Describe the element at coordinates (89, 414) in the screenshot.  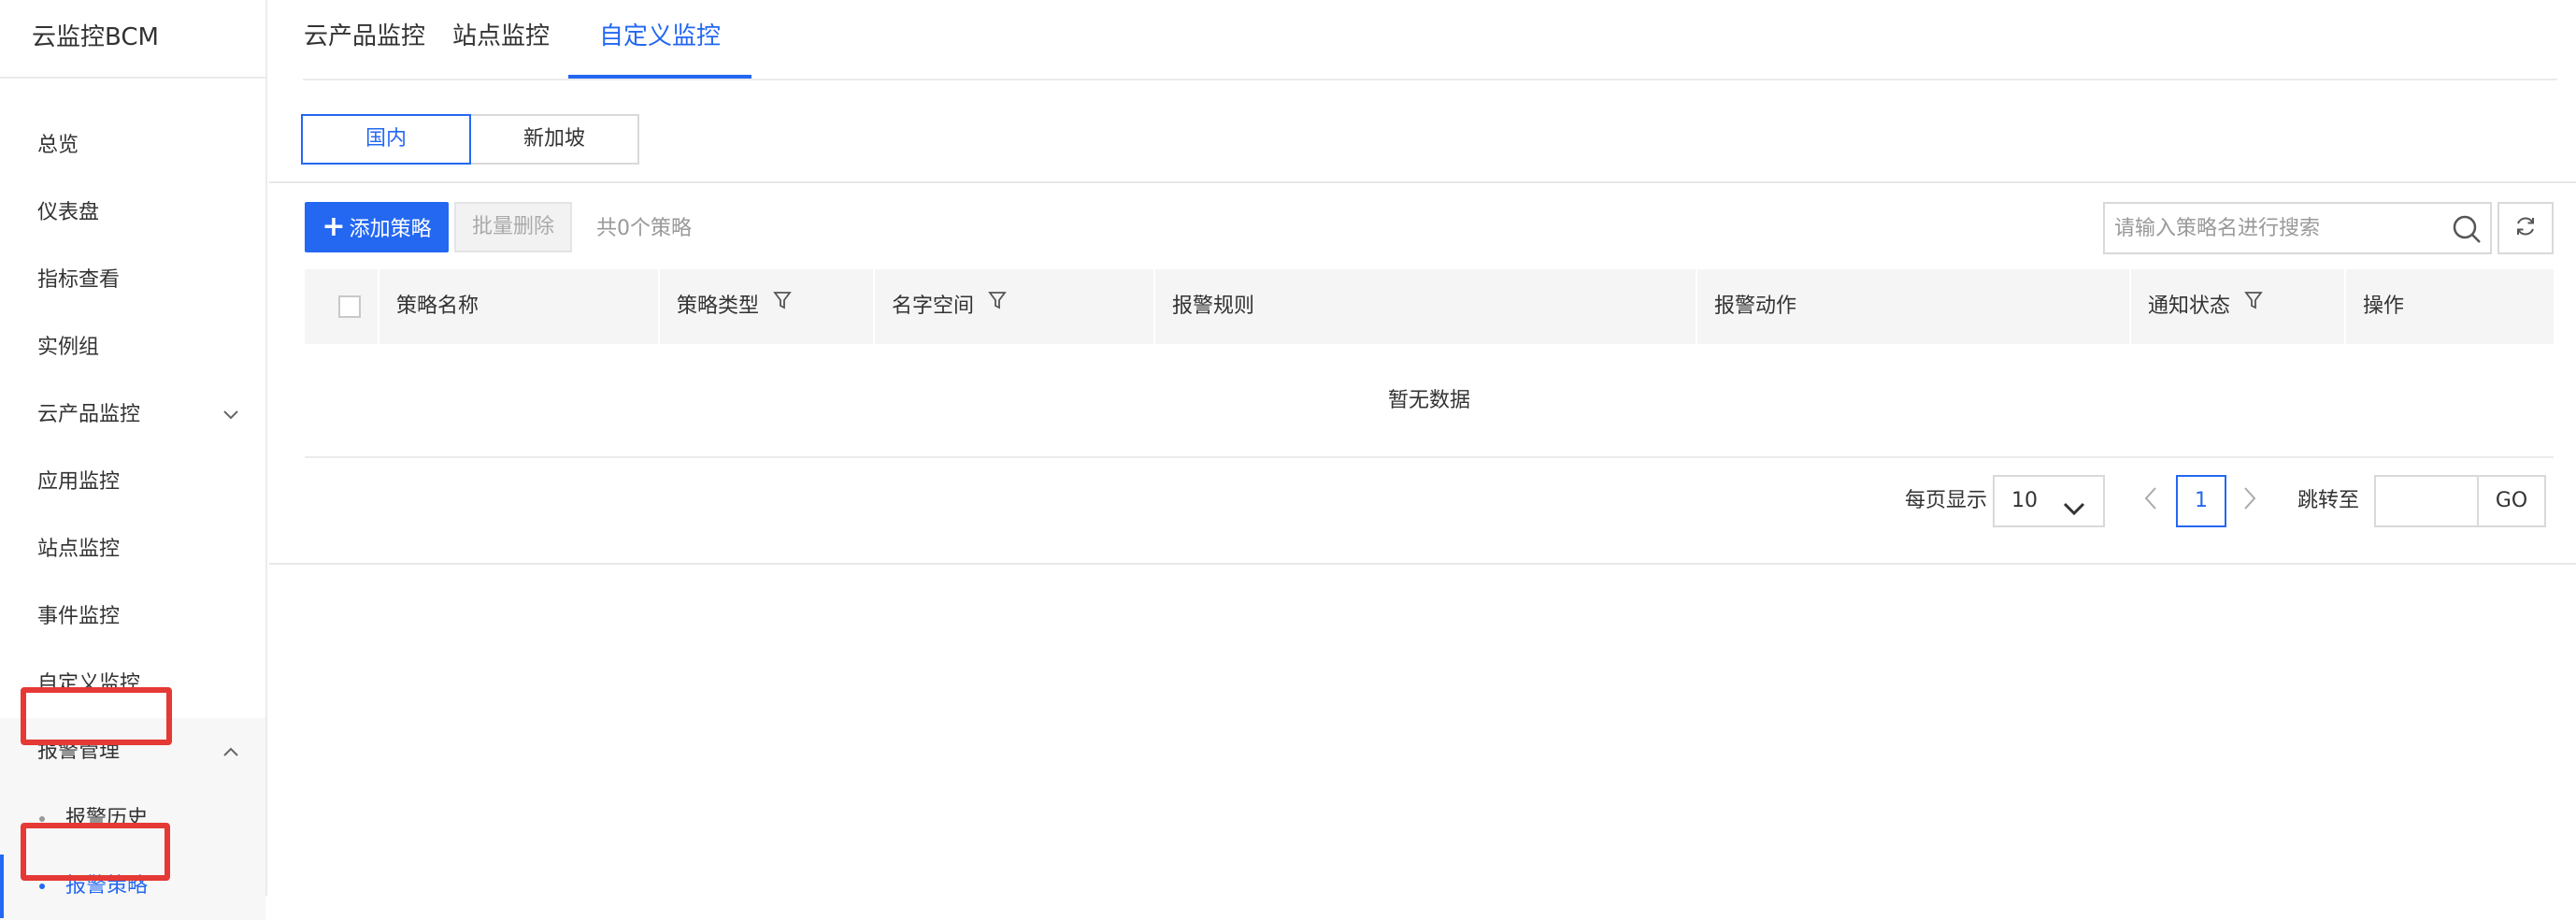
I see `sidebar-item-label: 云产品监控` at that location.